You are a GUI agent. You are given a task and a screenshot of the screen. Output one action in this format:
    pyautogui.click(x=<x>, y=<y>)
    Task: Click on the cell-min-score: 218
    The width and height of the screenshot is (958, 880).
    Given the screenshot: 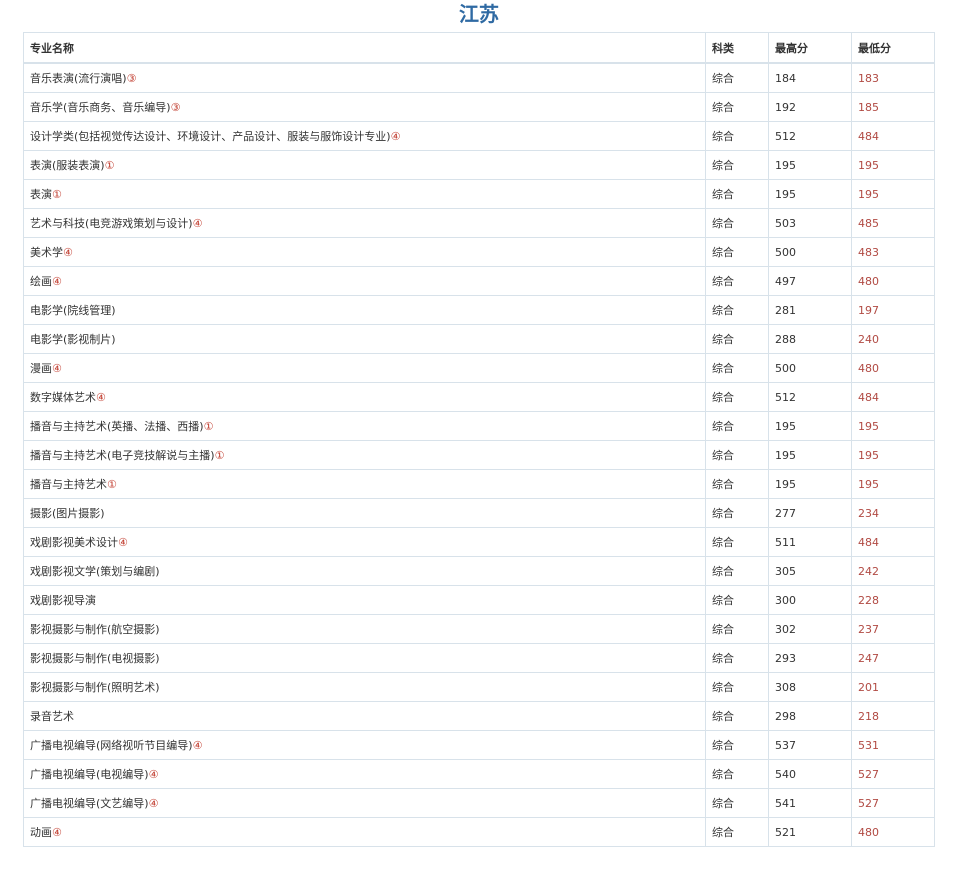 What is the action you would take?
    pyautogui.click(x=893, y=716)
    